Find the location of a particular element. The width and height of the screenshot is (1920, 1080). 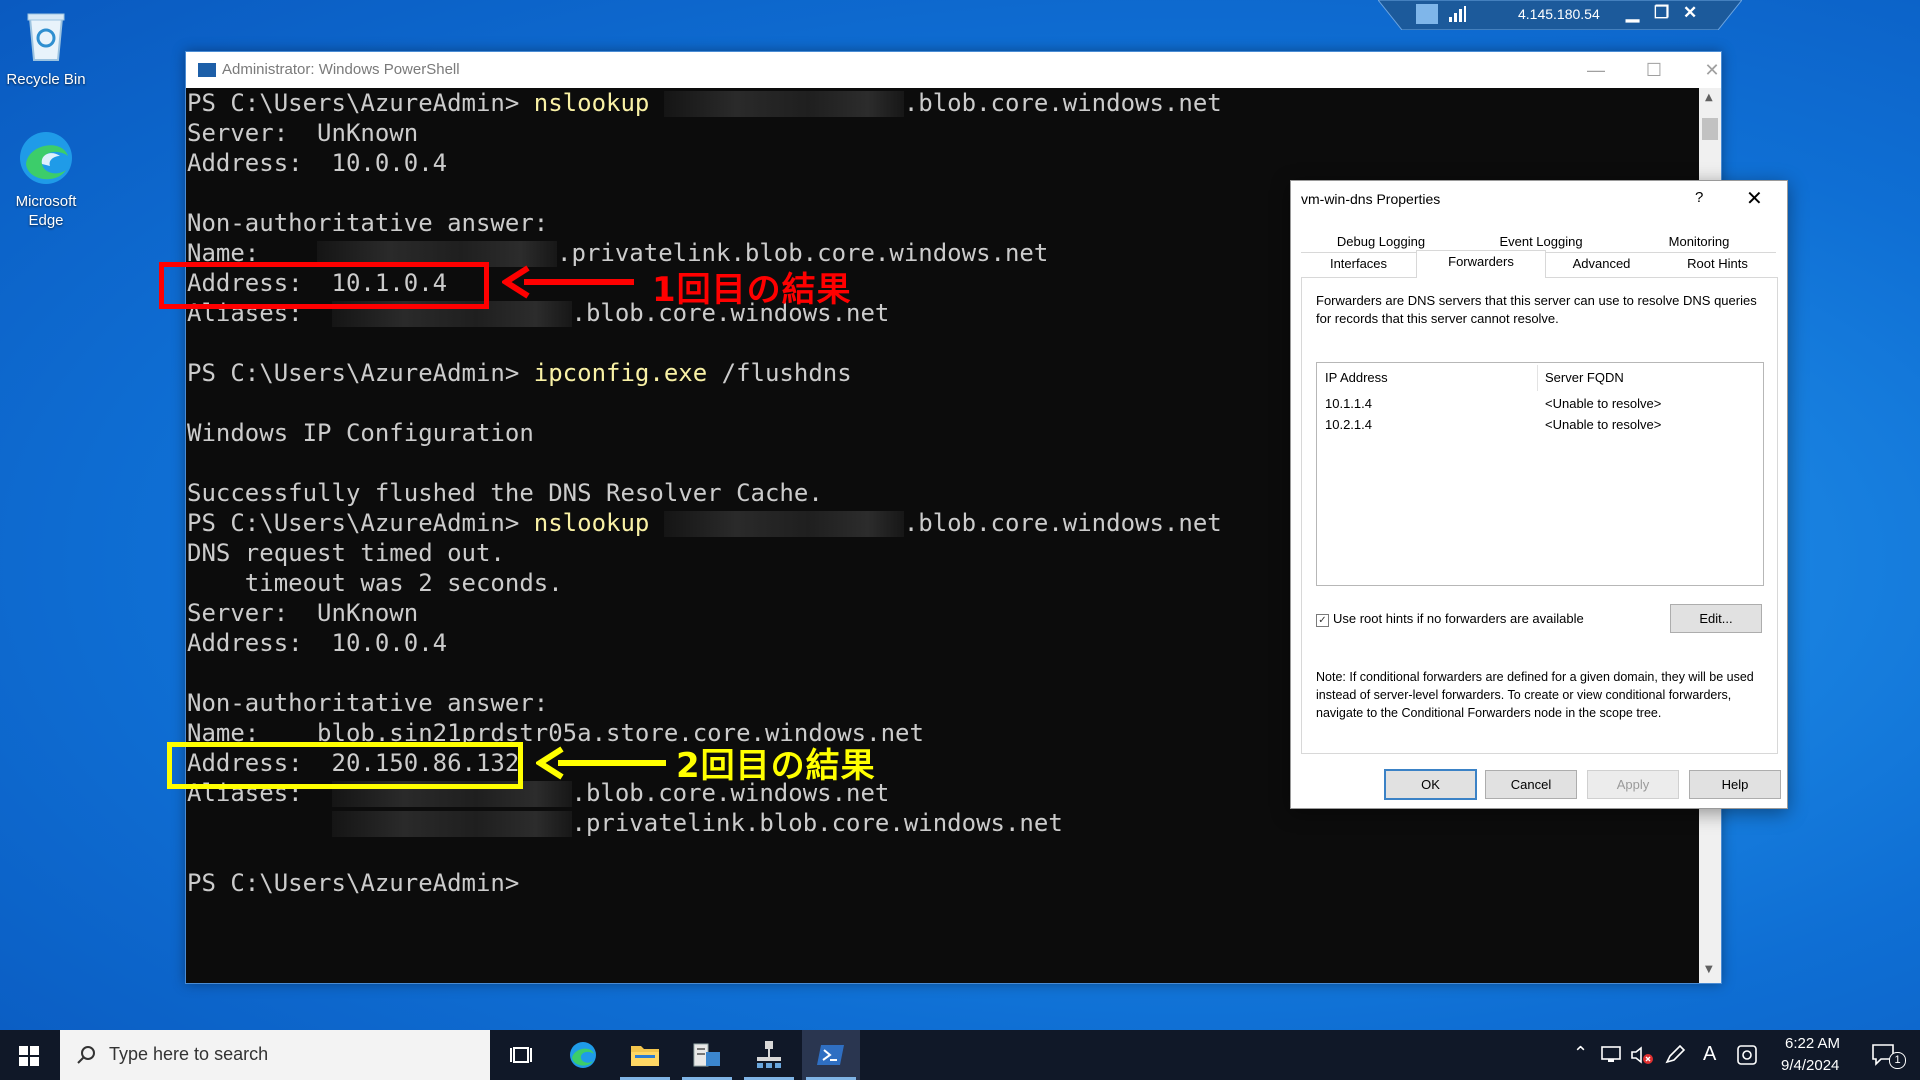

minimize-icon: ▁ is located at coordinates (1632, 13).